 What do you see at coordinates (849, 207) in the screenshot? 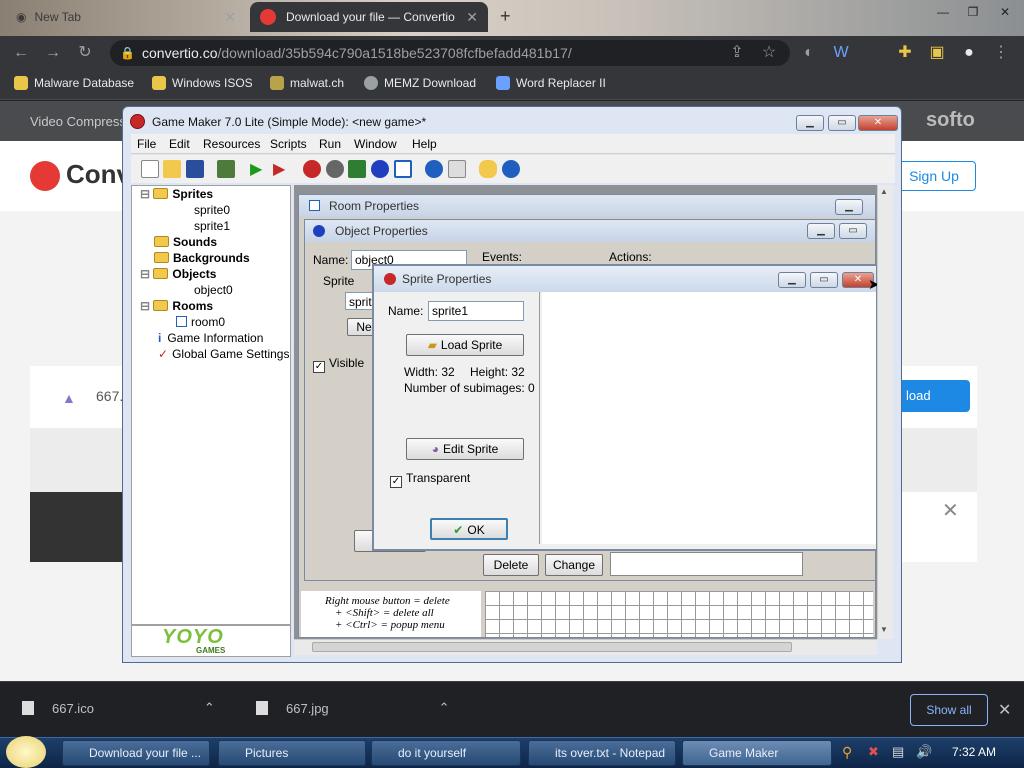
I see `room-minimize-button: ▁` at bounding box center [849, 207].